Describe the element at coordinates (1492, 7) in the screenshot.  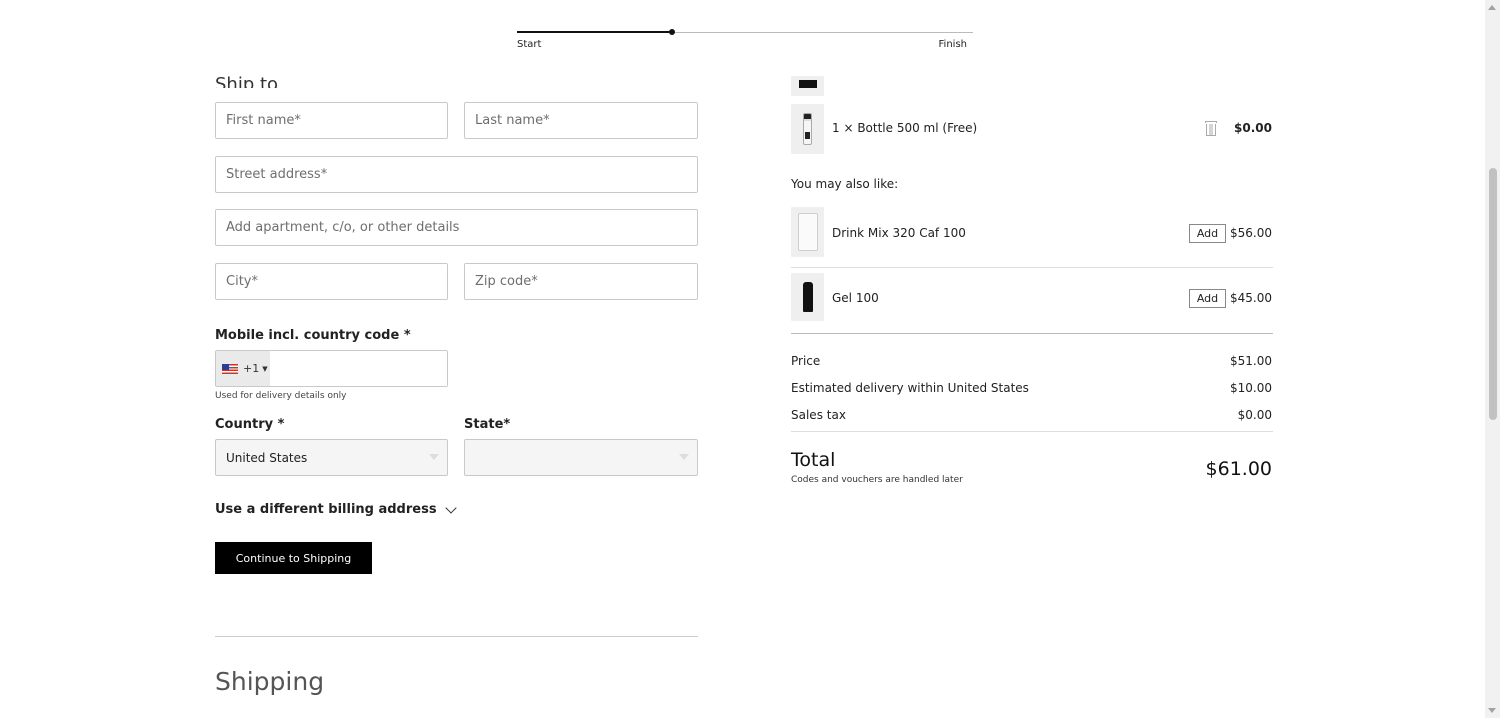
I see `scroll-up-icon` at that location.